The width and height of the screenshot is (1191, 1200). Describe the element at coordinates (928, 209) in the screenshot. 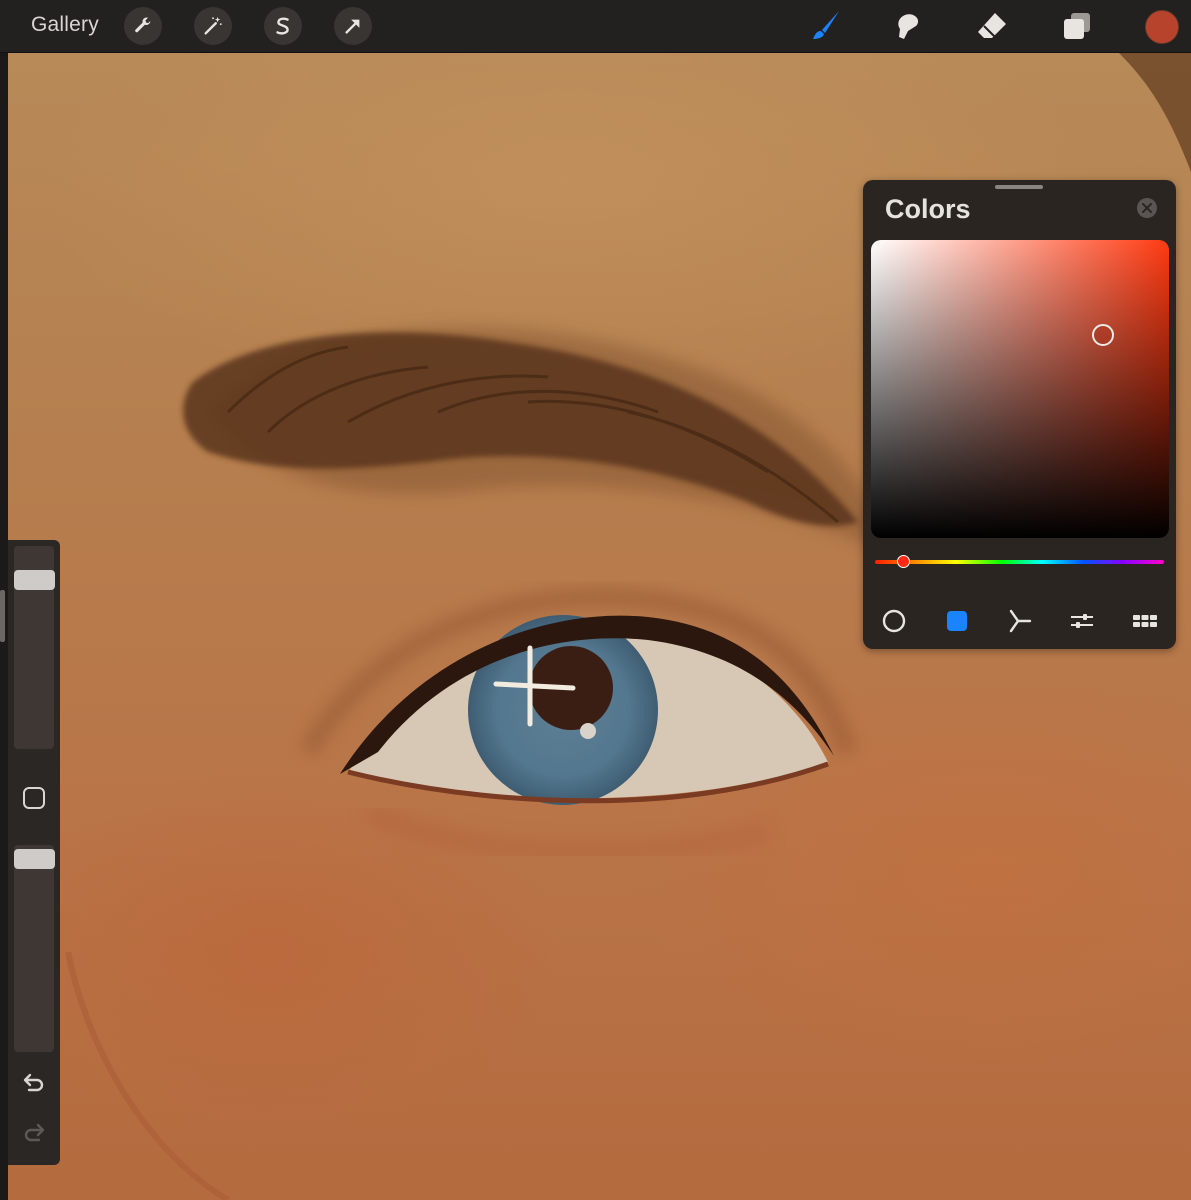

I see `colors-panel-title: Colors` at that location.